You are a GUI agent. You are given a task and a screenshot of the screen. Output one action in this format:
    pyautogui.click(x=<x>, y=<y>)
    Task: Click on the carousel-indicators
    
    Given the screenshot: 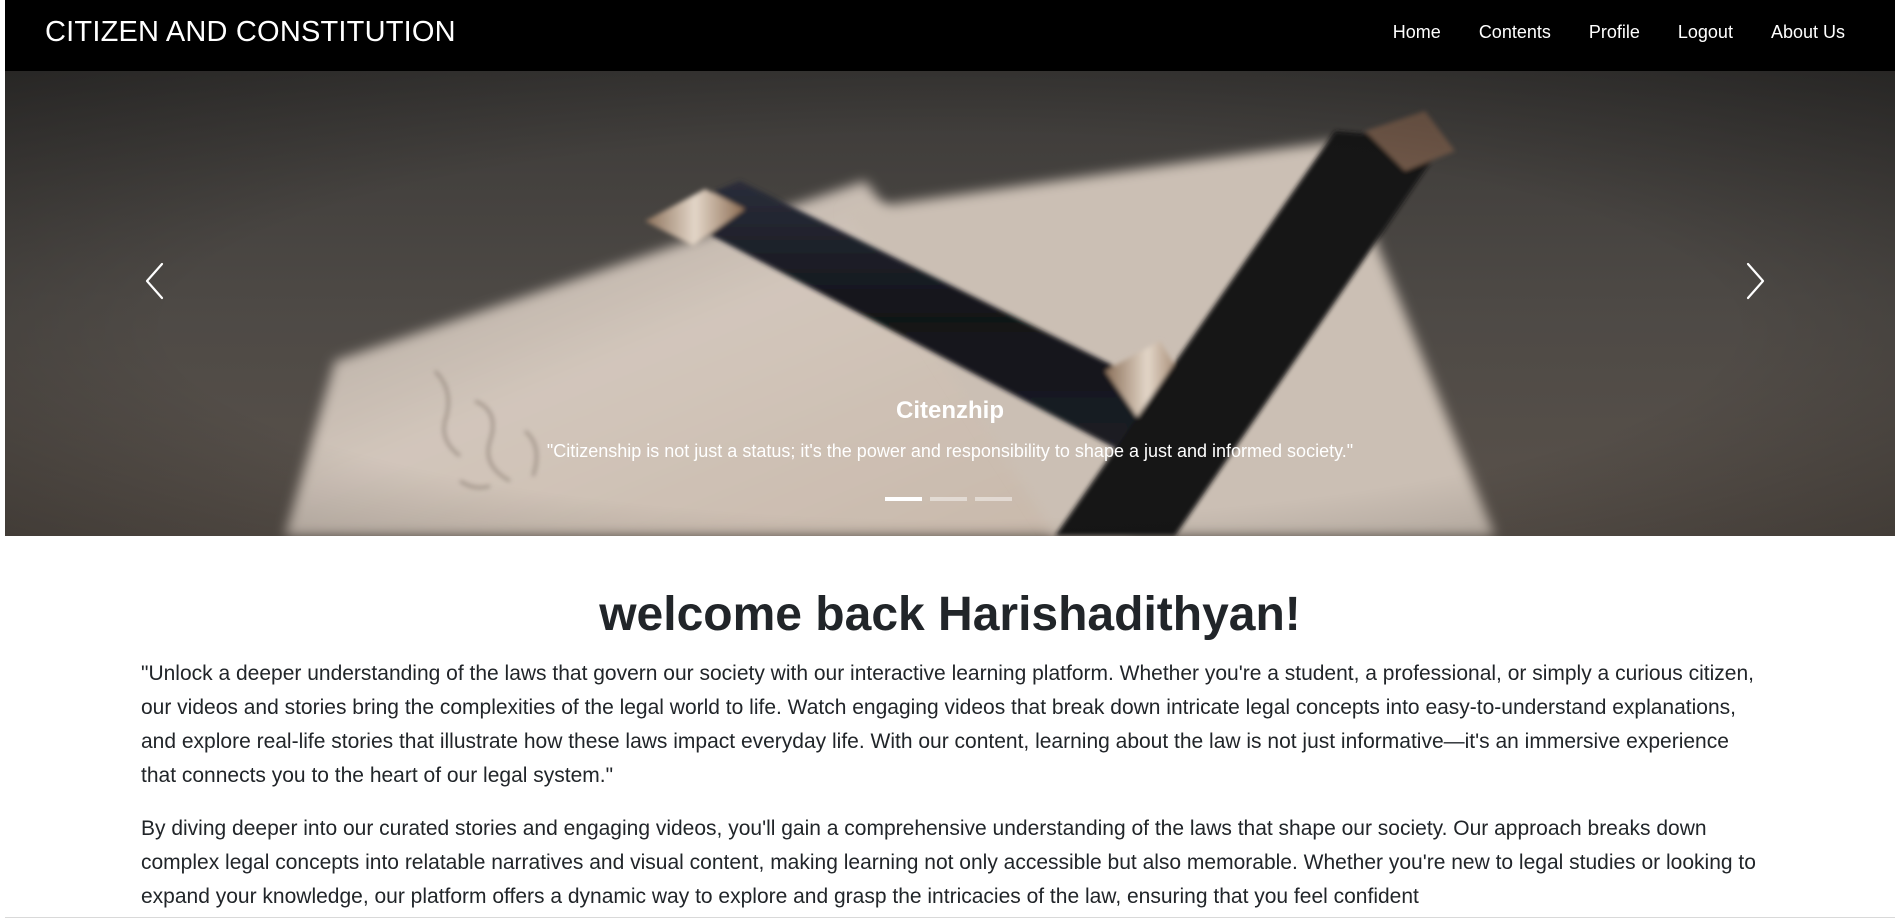 What is the action you would take?
    pyautogui.click(x=948, y=499)
    